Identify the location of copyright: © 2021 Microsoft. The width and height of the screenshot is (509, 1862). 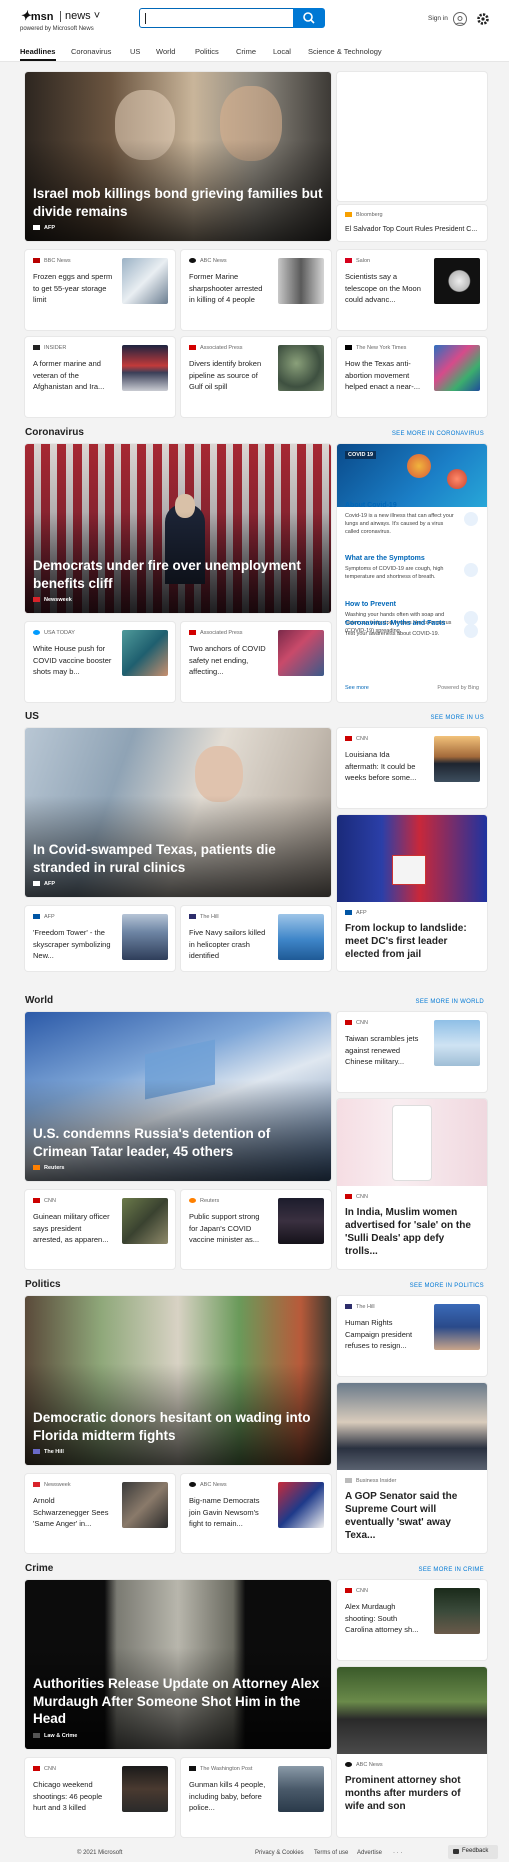
(100, 1853).